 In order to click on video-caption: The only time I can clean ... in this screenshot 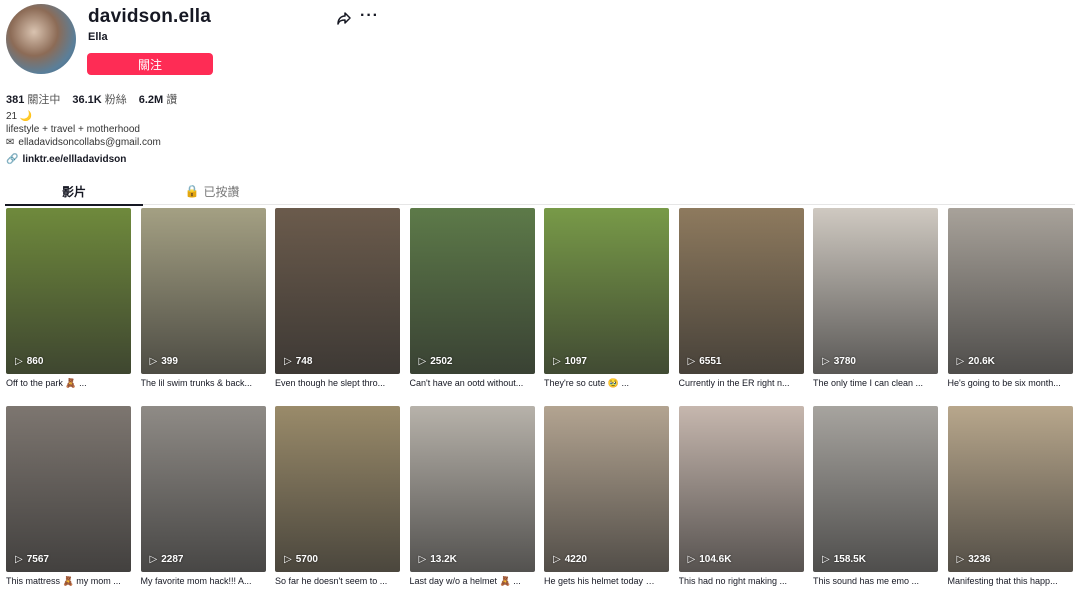, I will do `click(873, 383)`.